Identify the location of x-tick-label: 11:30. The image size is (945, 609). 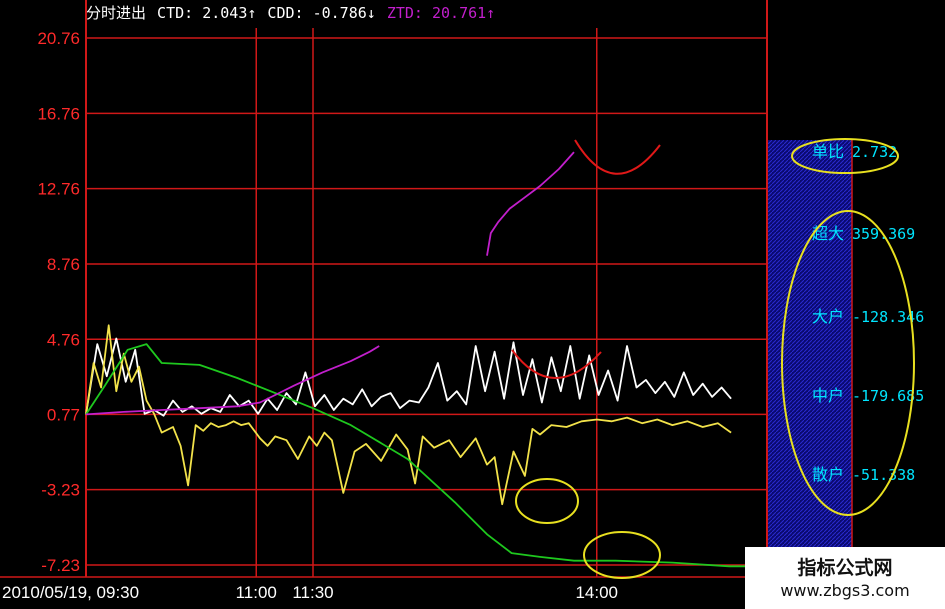
(312, 592).